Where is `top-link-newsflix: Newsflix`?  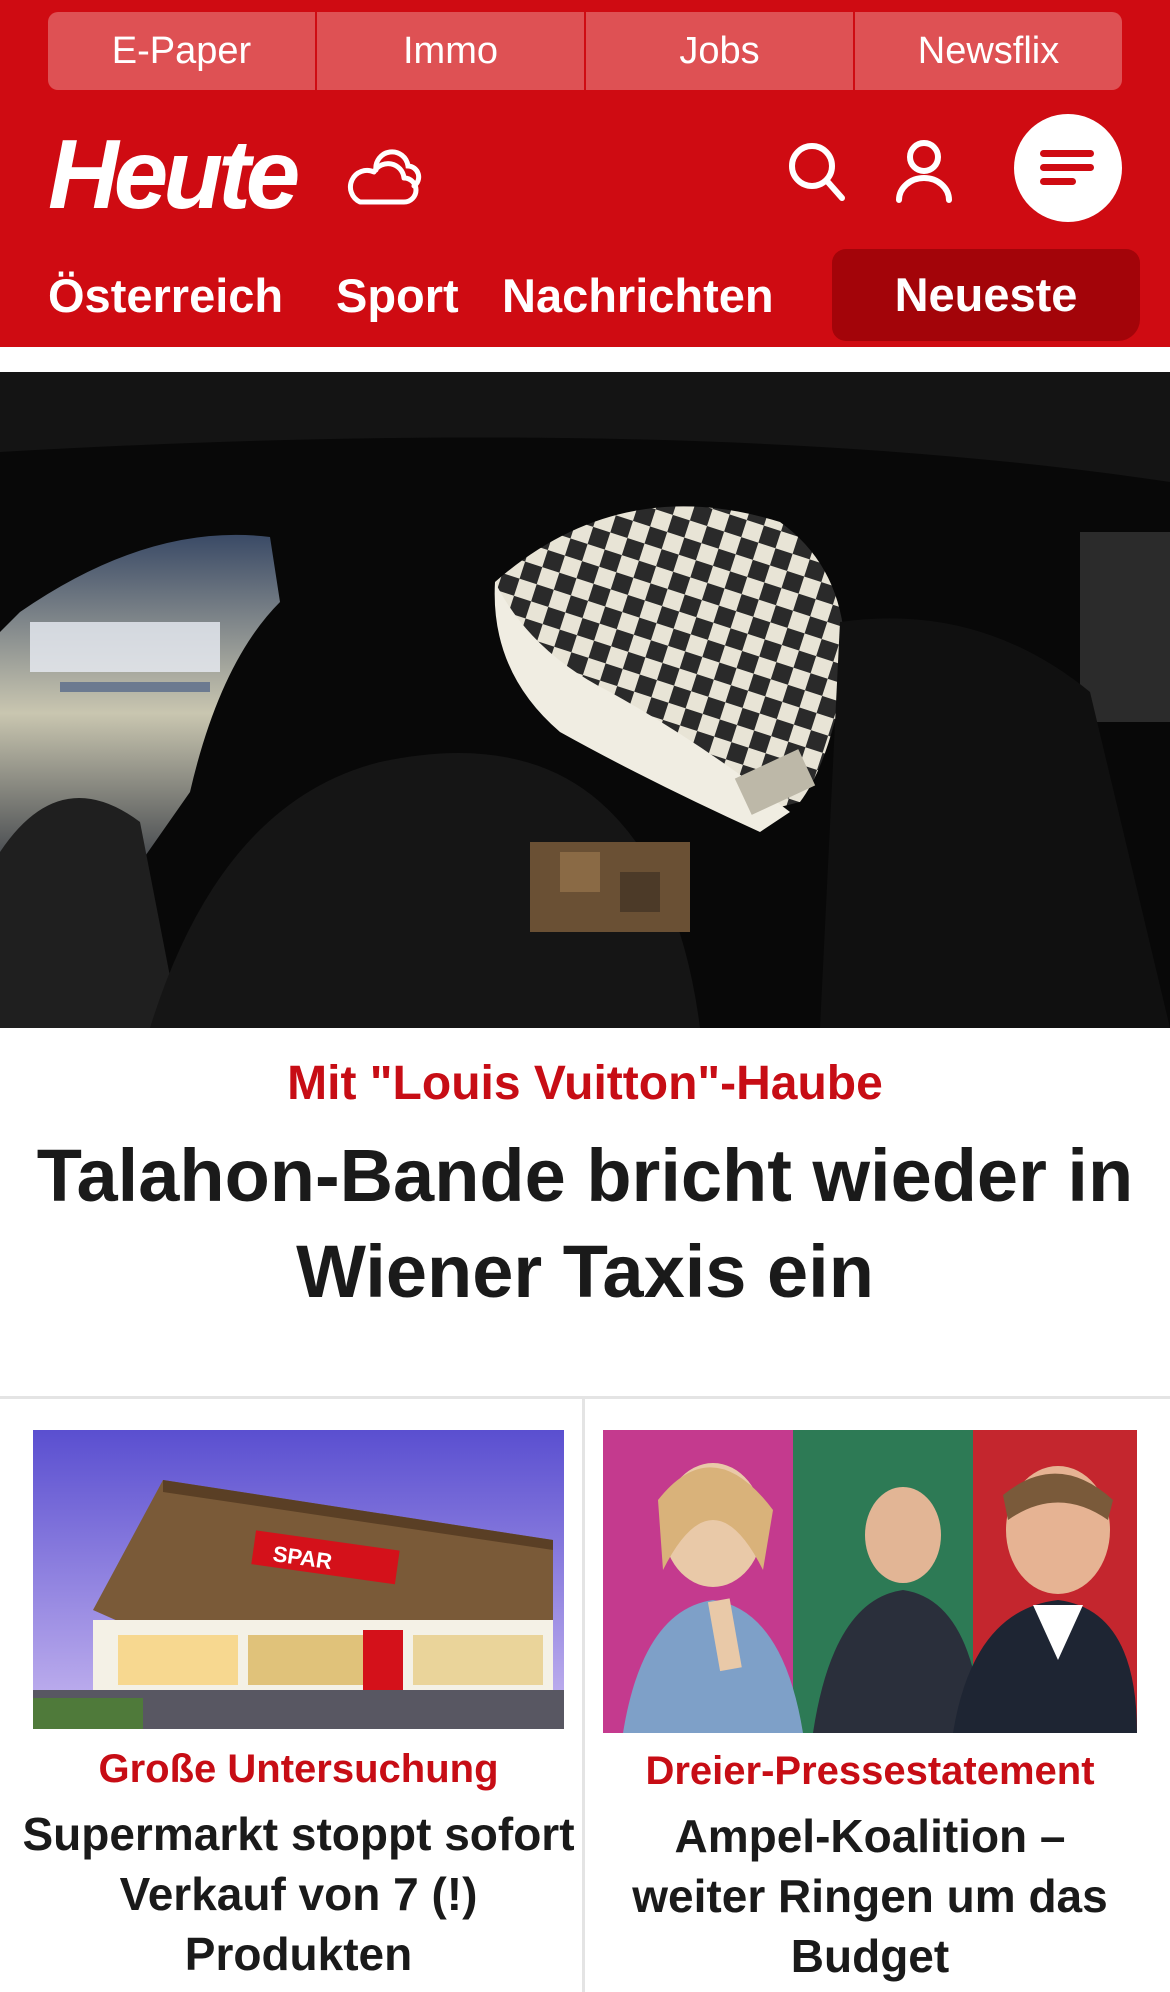
top-link-newsflix: Newsflix is located at coordinates (988, 51).